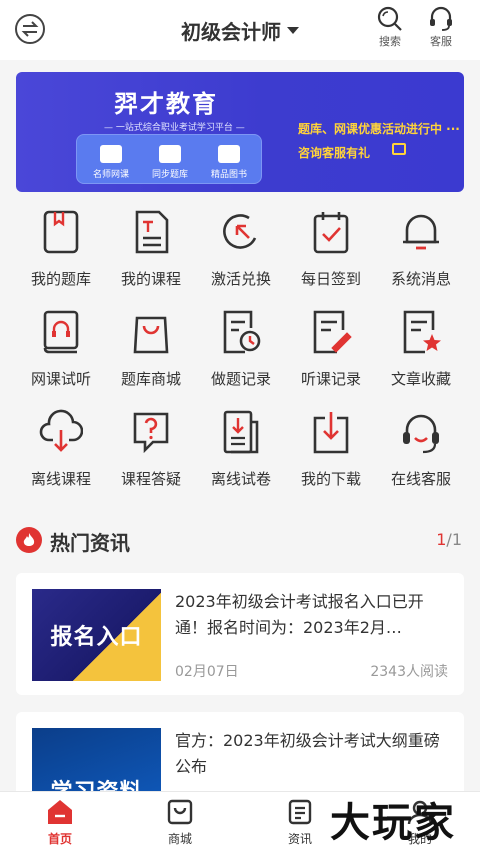  I want to click on grid-item-my-question-bank: 我的题库, so click(61, 253).